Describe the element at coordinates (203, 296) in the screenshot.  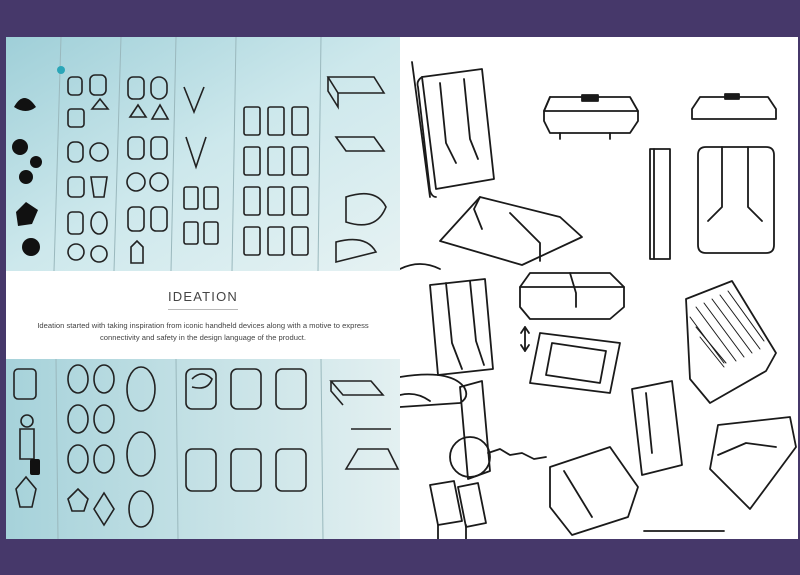
I see `section-title: IDEATION` at that location.